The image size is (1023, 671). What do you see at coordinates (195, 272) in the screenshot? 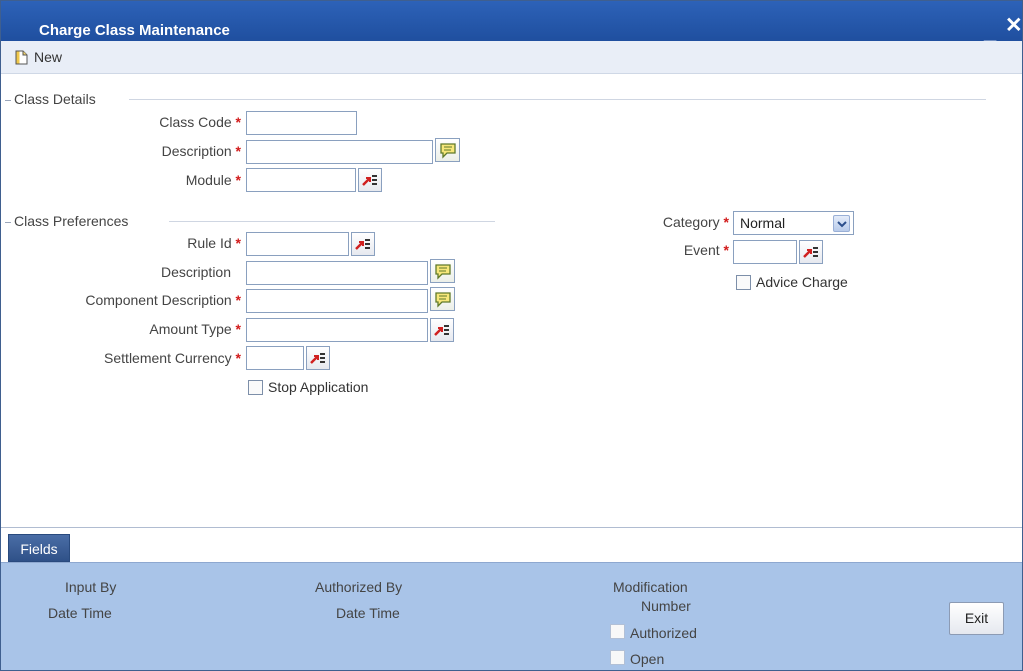
I see `pref-description-label: Description` at bounding box center [195, 272].